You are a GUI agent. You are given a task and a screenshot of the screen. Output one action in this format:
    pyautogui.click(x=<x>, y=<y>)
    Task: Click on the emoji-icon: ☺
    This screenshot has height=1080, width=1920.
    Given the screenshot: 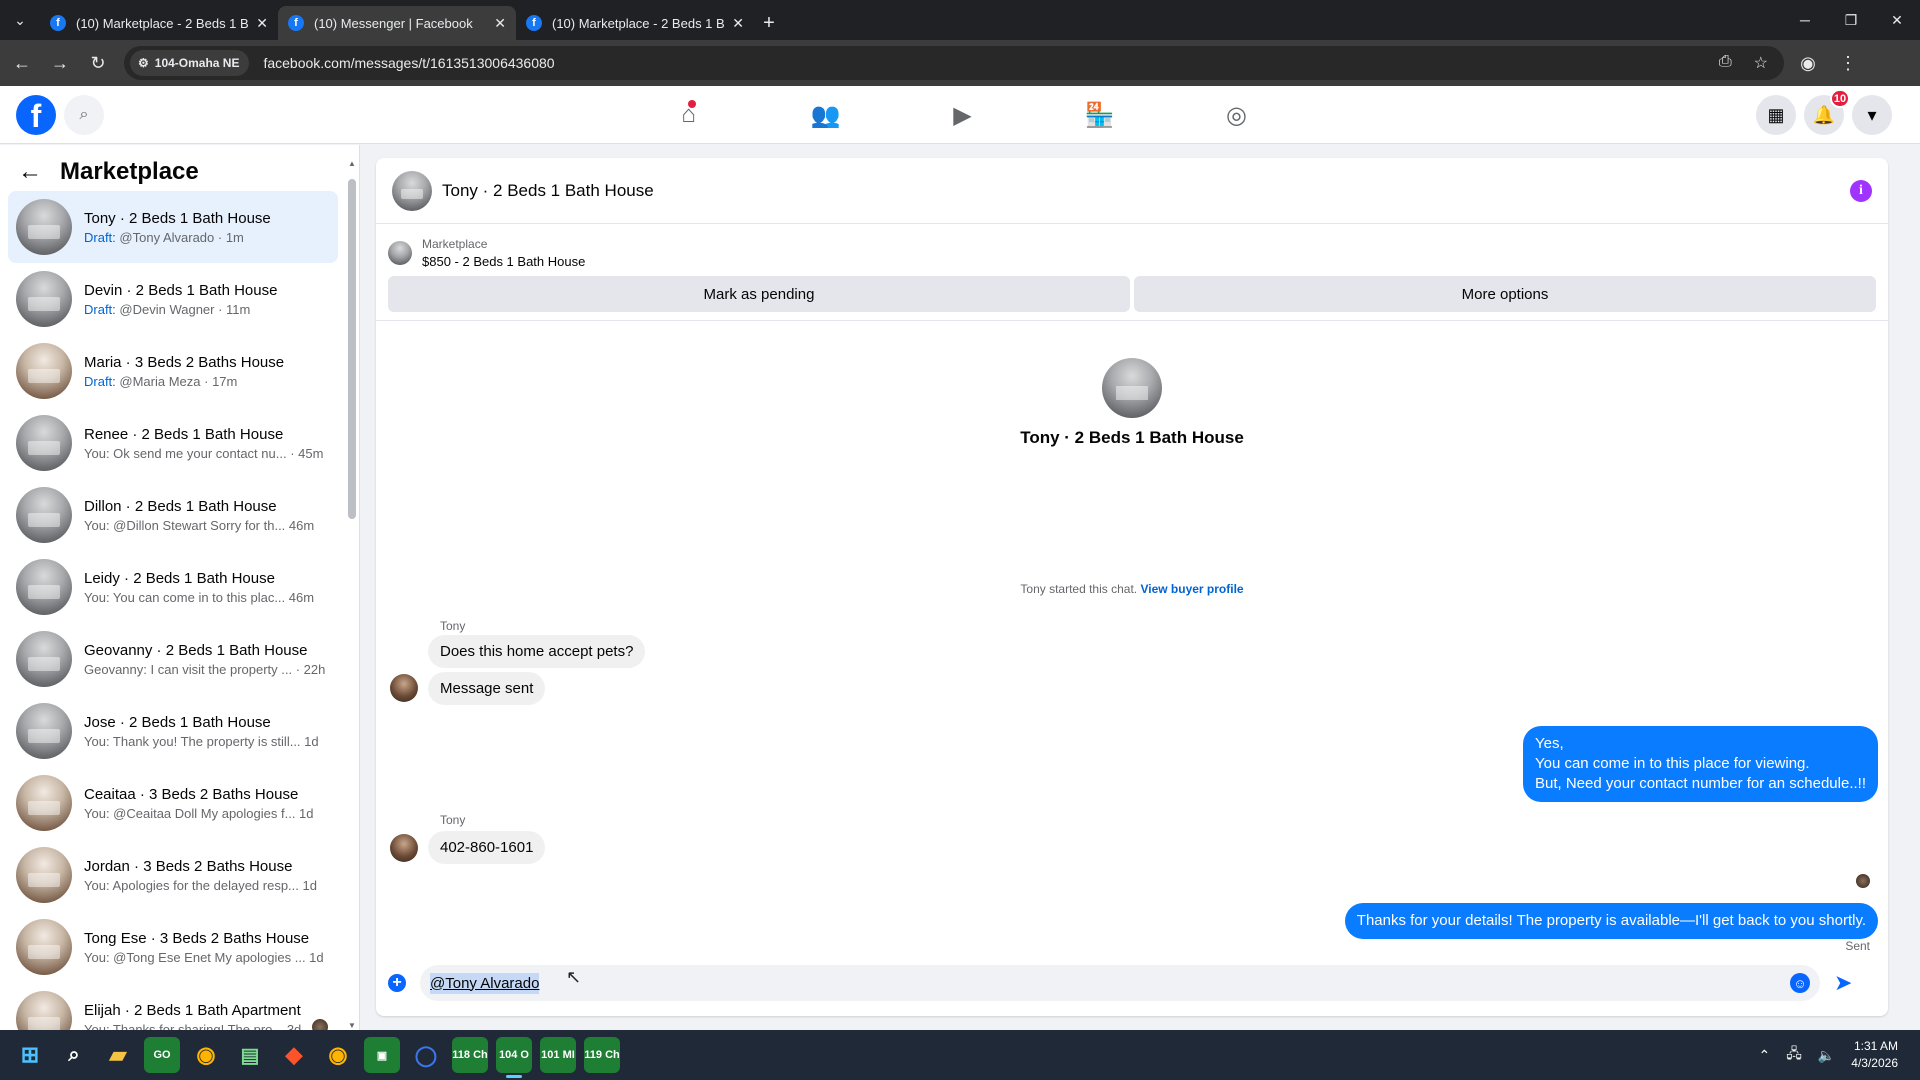 What is the action you would take?
    pyautogui.click(x=1800, y=983)
    